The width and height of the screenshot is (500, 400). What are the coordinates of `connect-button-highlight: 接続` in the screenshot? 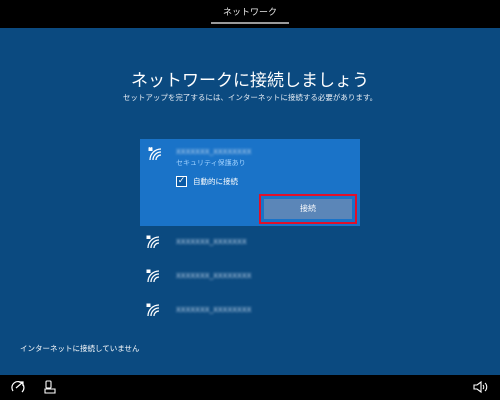 It's located at (308, 209).